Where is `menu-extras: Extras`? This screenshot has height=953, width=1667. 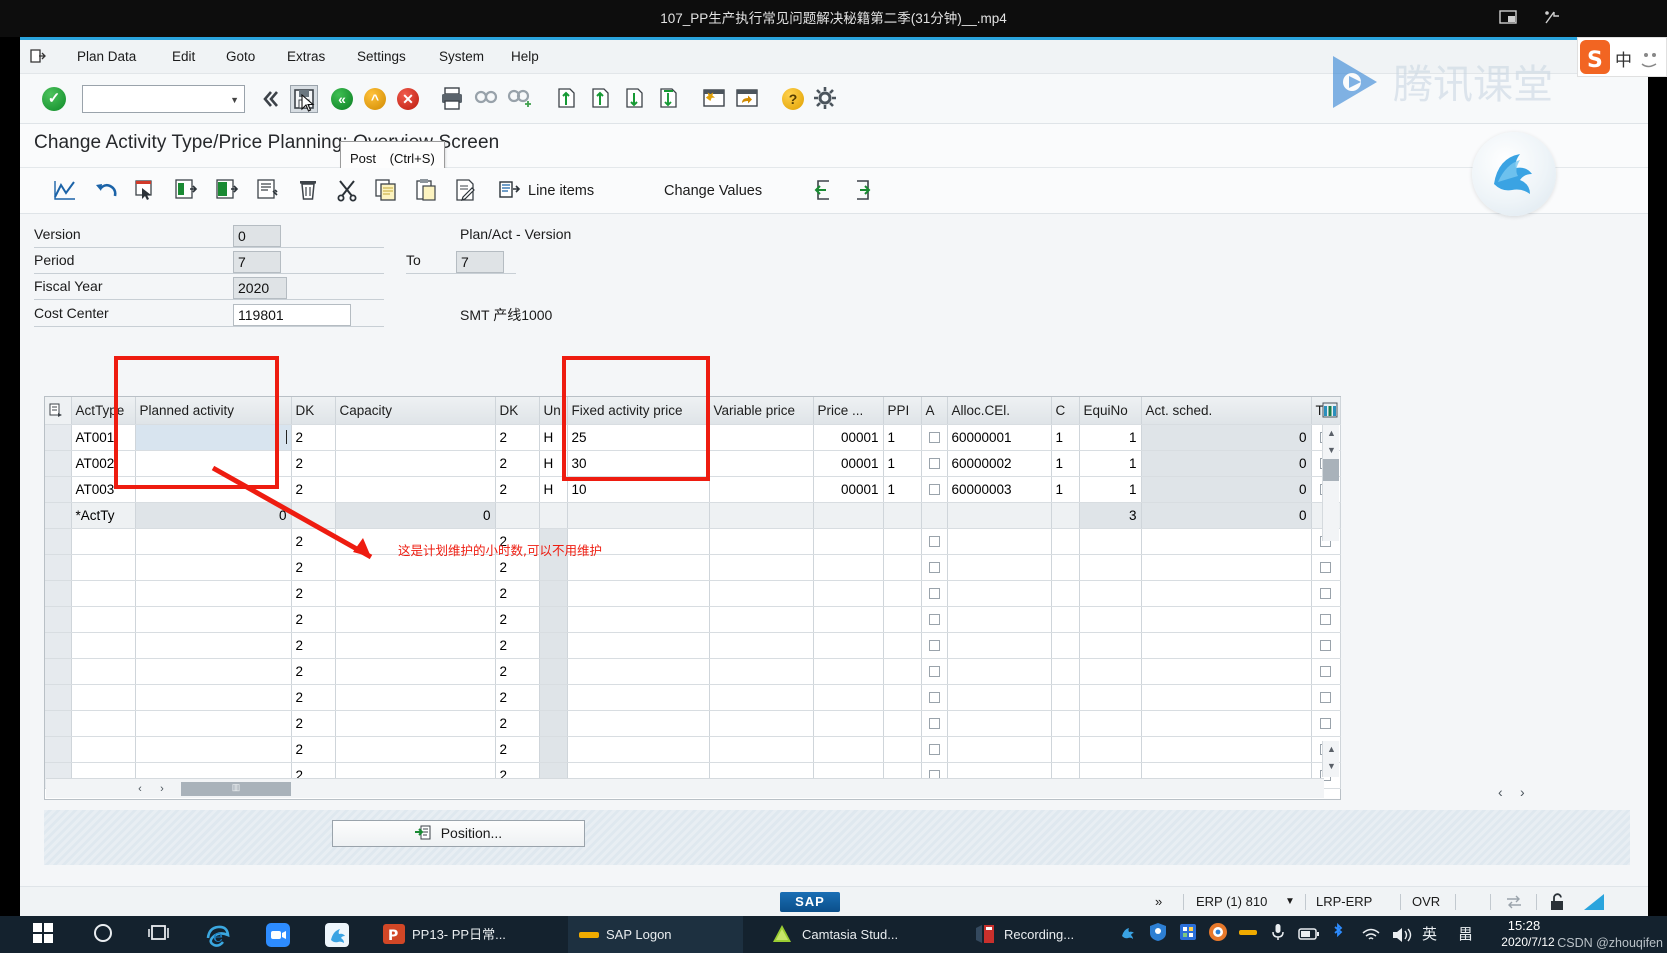 menu-extras: Extras is located at coordinates (306, 57).